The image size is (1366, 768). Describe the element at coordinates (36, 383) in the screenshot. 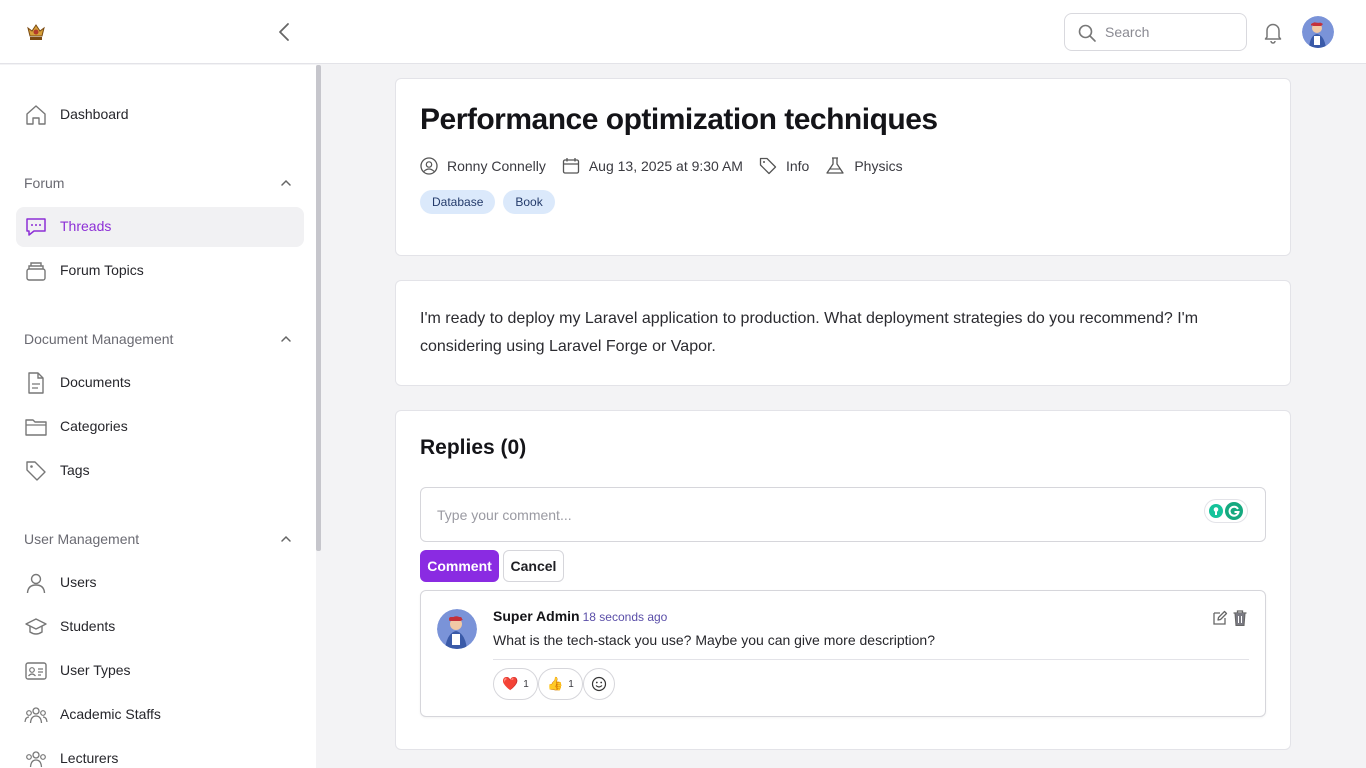

I see `document-icon` at that location.